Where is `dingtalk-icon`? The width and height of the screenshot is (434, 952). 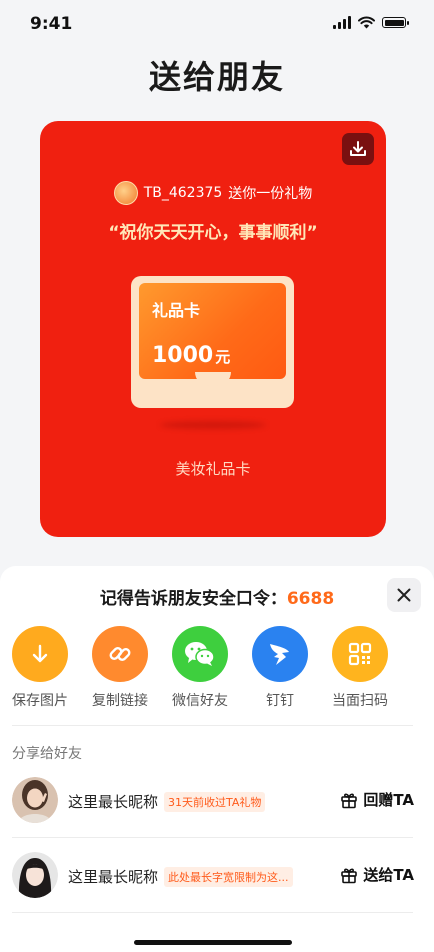
dingtalk-icon is located at coordinates (279, 654).